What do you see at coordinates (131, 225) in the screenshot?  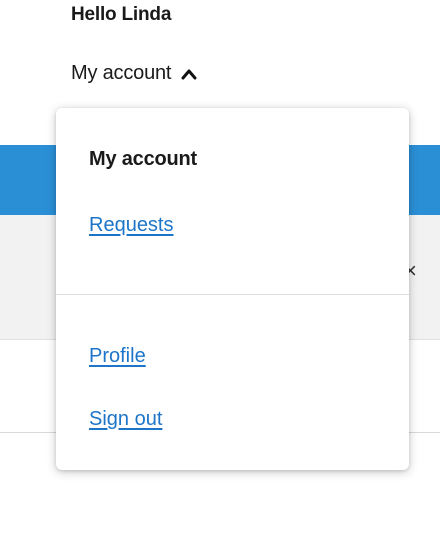 I see `requests-link: Requests` at bounding box center [131, 225].